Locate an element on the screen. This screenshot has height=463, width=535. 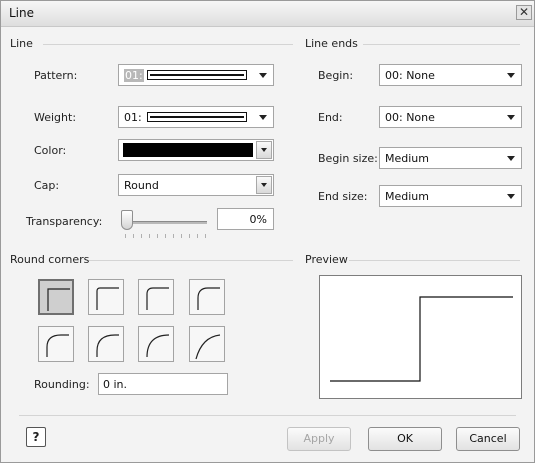
begin-size-label: Begin size: is located at coordinates (348, 158).